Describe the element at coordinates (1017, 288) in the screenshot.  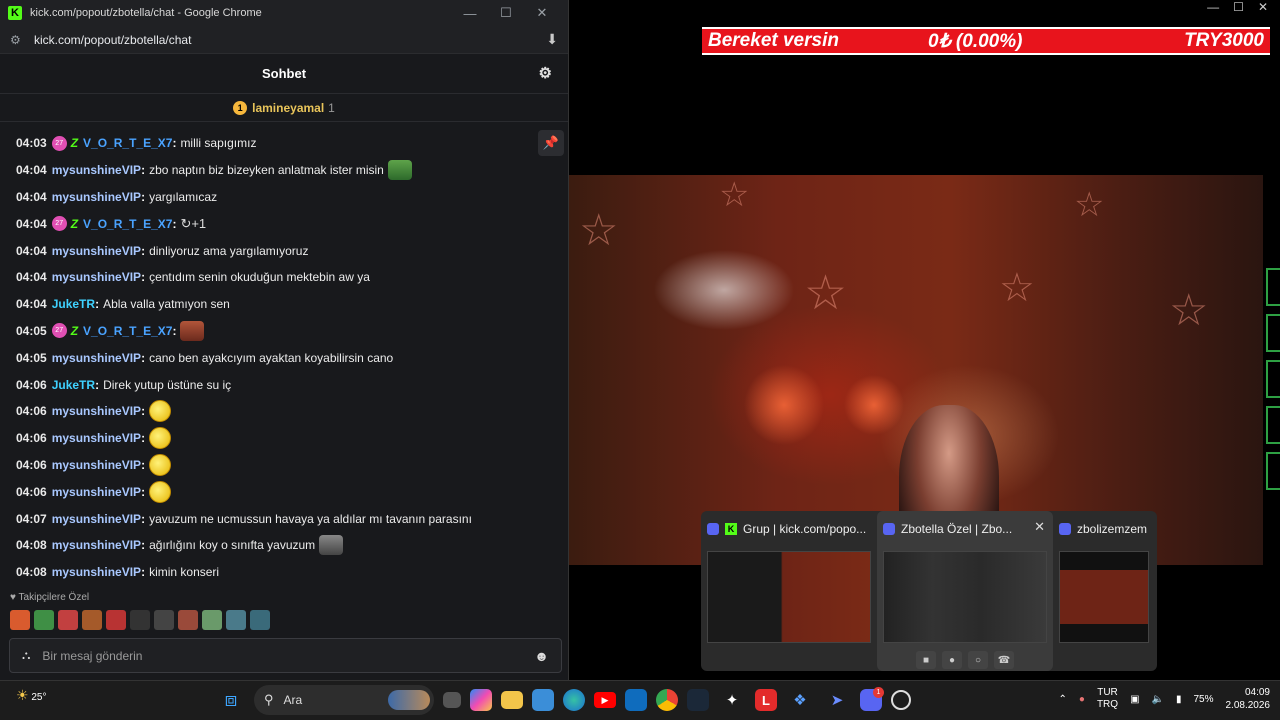
I see `star-decoration-icon: ☆` at that location.